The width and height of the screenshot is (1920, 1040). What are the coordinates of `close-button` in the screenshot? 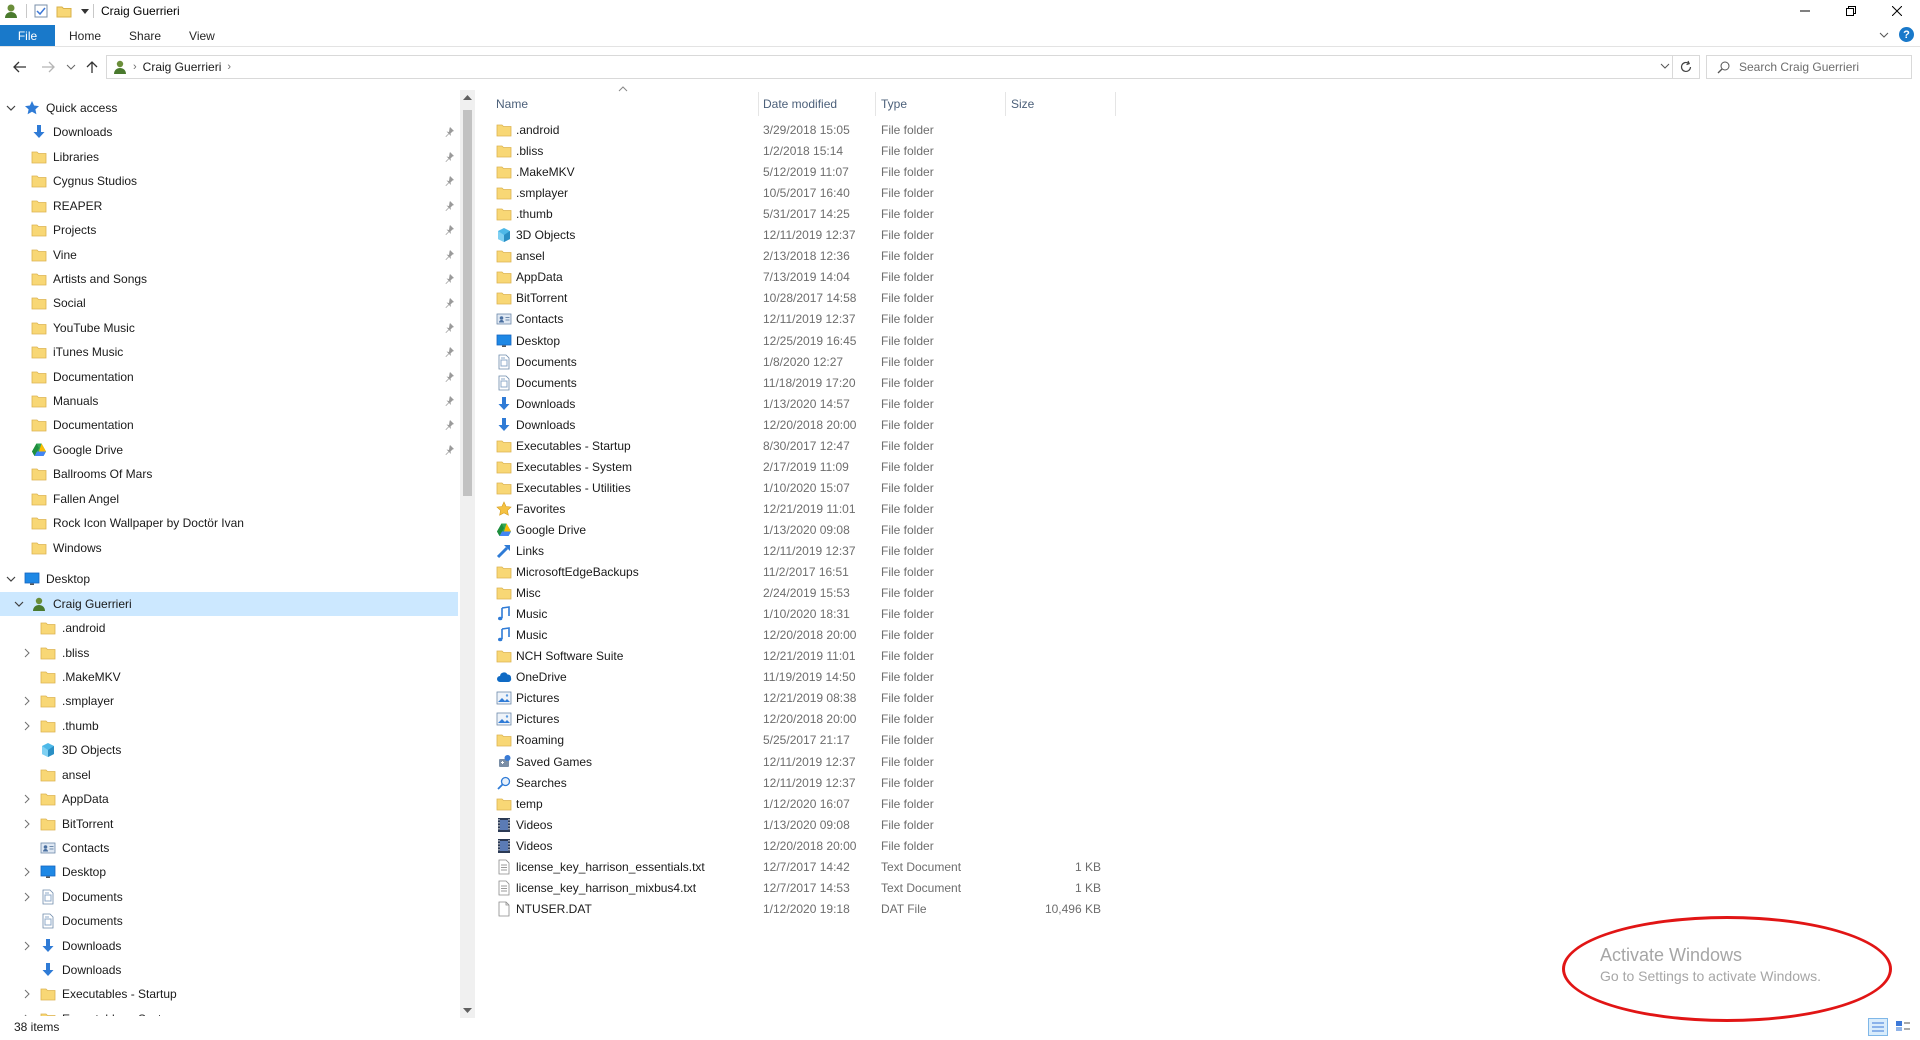 It's located at (1897, 11).